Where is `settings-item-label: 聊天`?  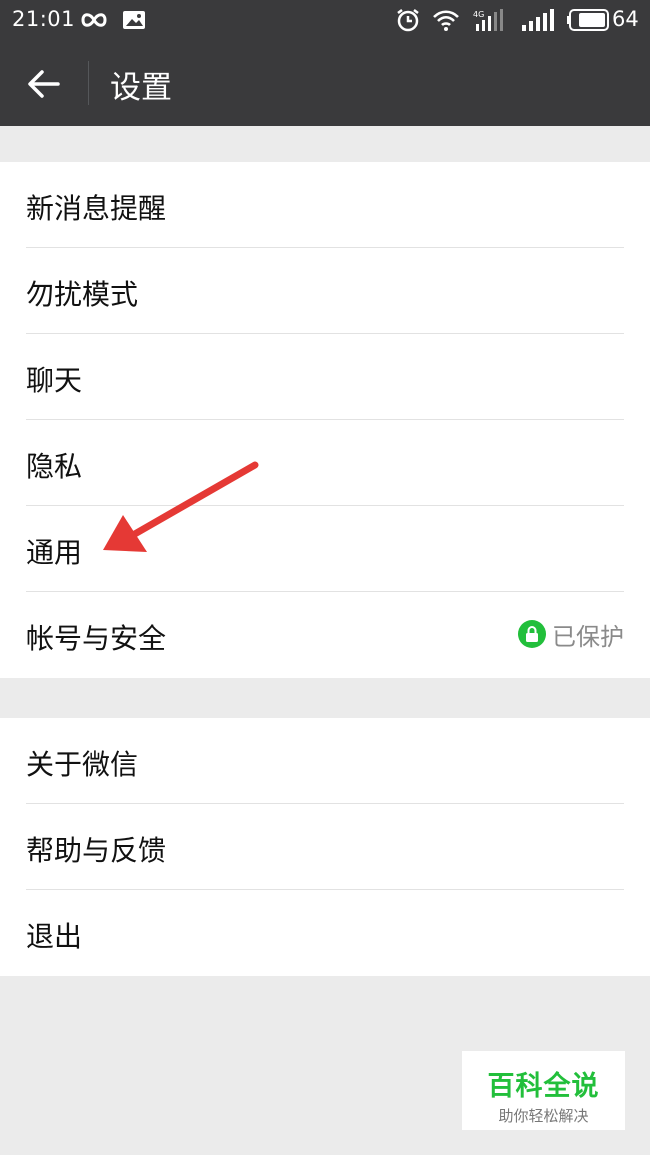 settings-item-label: 聊天 is located at coordinates (54, 380).